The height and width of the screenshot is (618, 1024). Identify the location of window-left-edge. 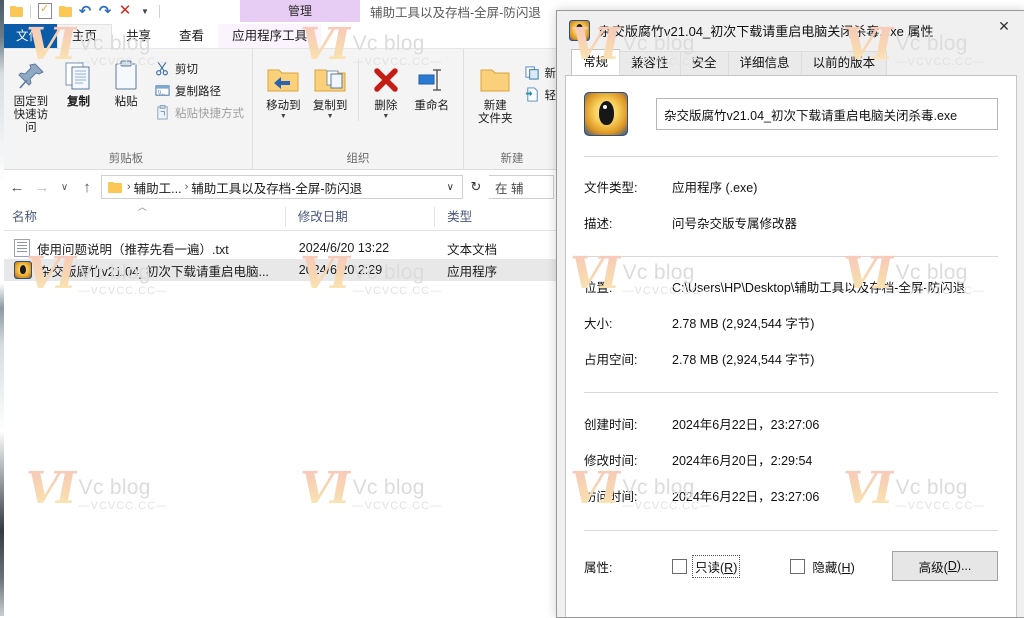
(2, 308).